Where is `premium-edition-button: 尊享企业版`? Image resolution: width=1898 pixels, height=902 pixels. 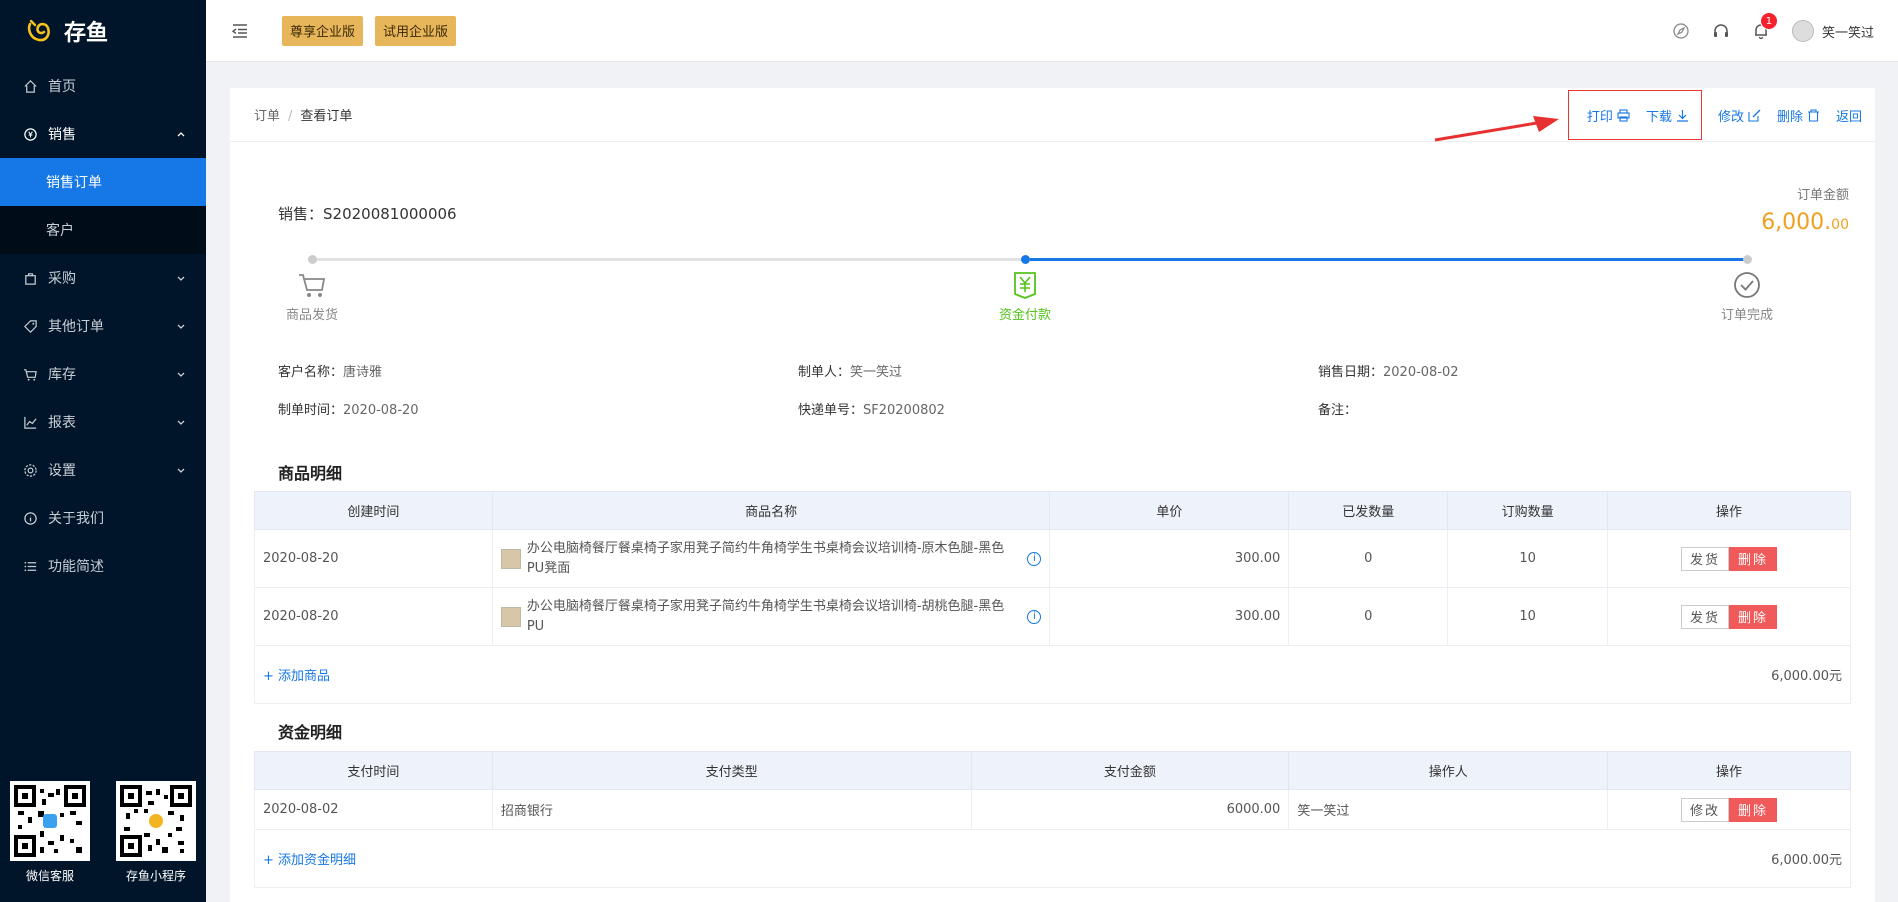 premium-edition-button: 尊享企业版 is located at coordinates (323, 30).